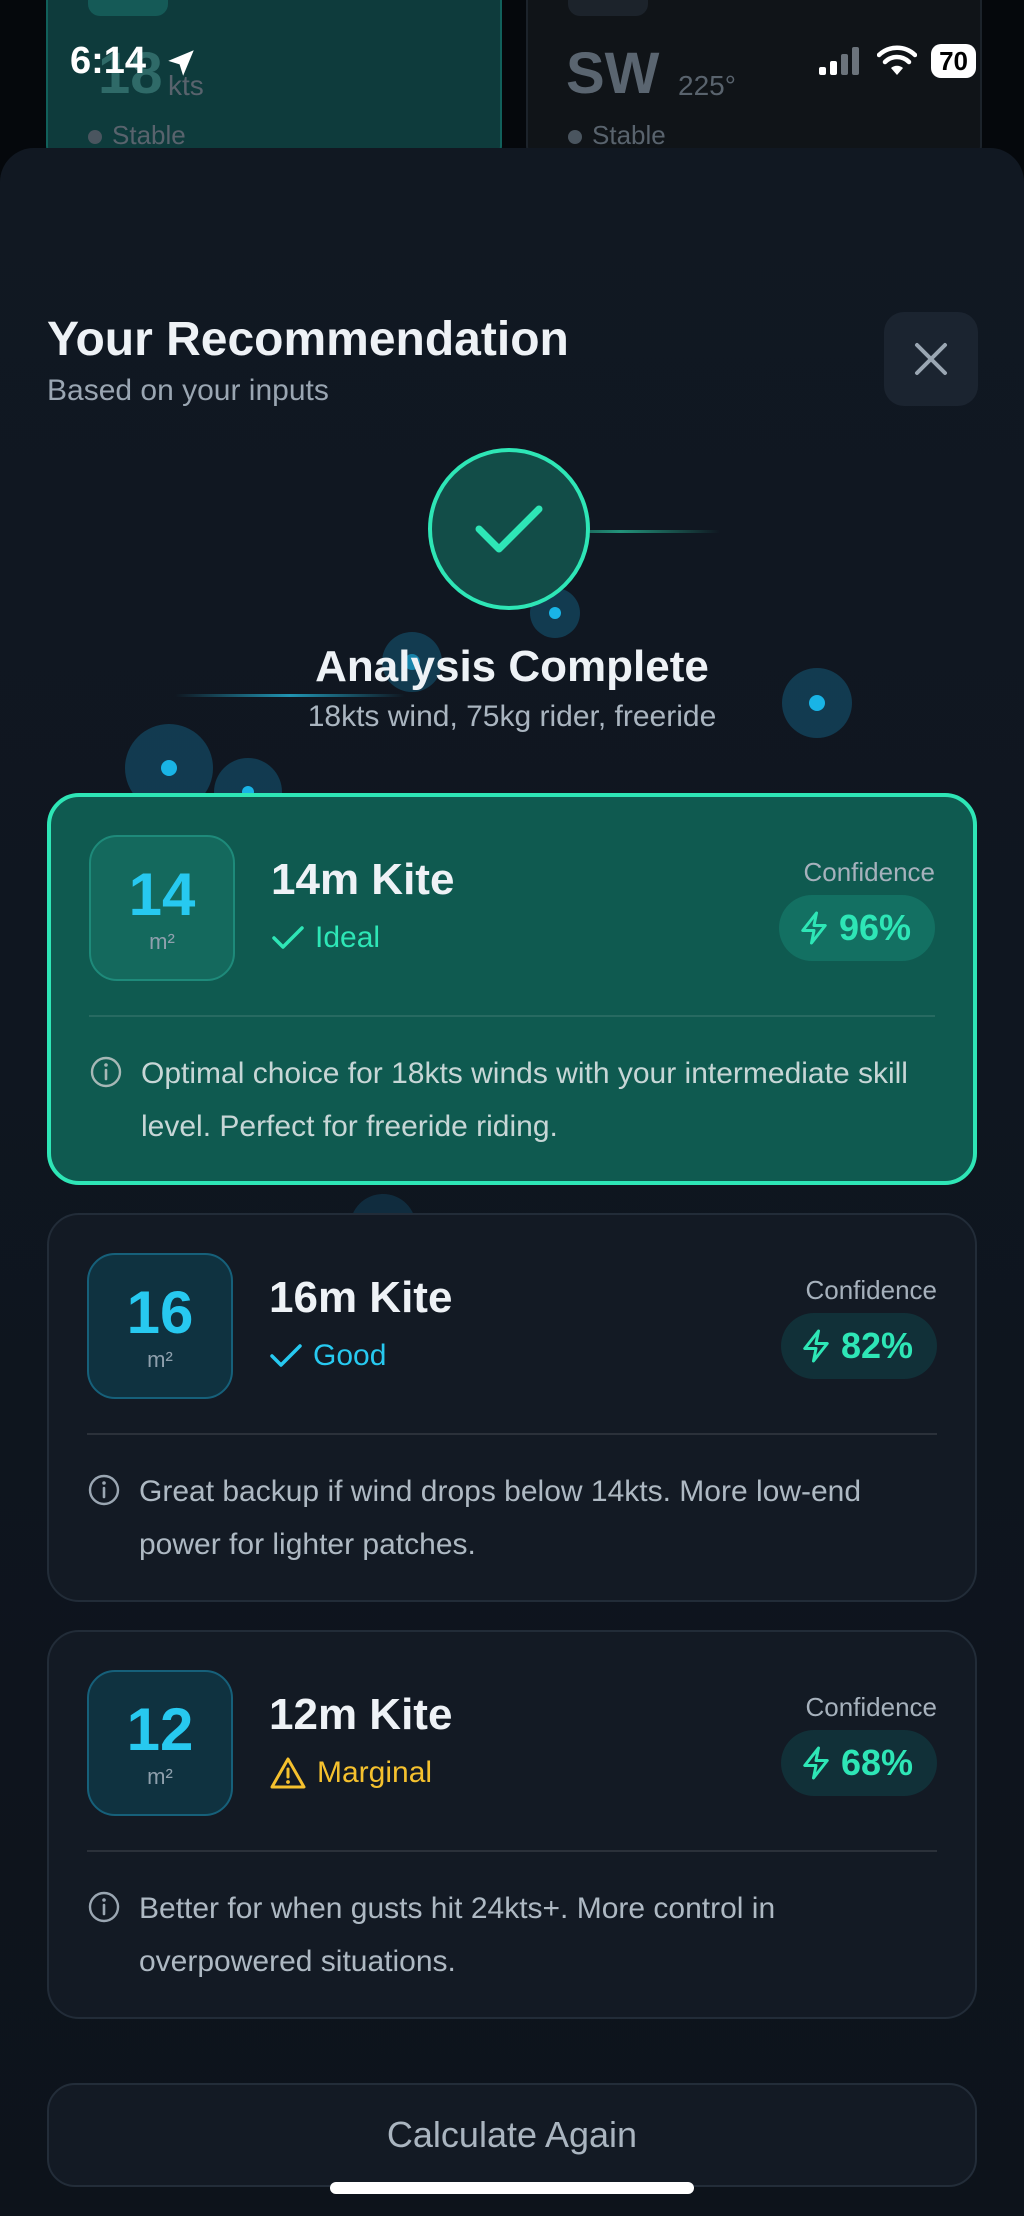 The height and width of the screenshot is (2216, 1024). I want to click on kite-size-box: 14 m², so click(162, 908).